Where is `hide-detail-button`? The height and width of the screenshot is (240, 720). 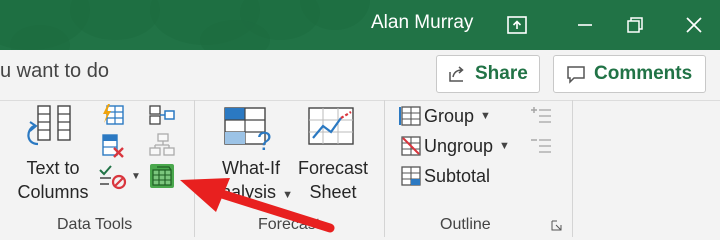
hide-detail-button is located at coordinates (541, 146).